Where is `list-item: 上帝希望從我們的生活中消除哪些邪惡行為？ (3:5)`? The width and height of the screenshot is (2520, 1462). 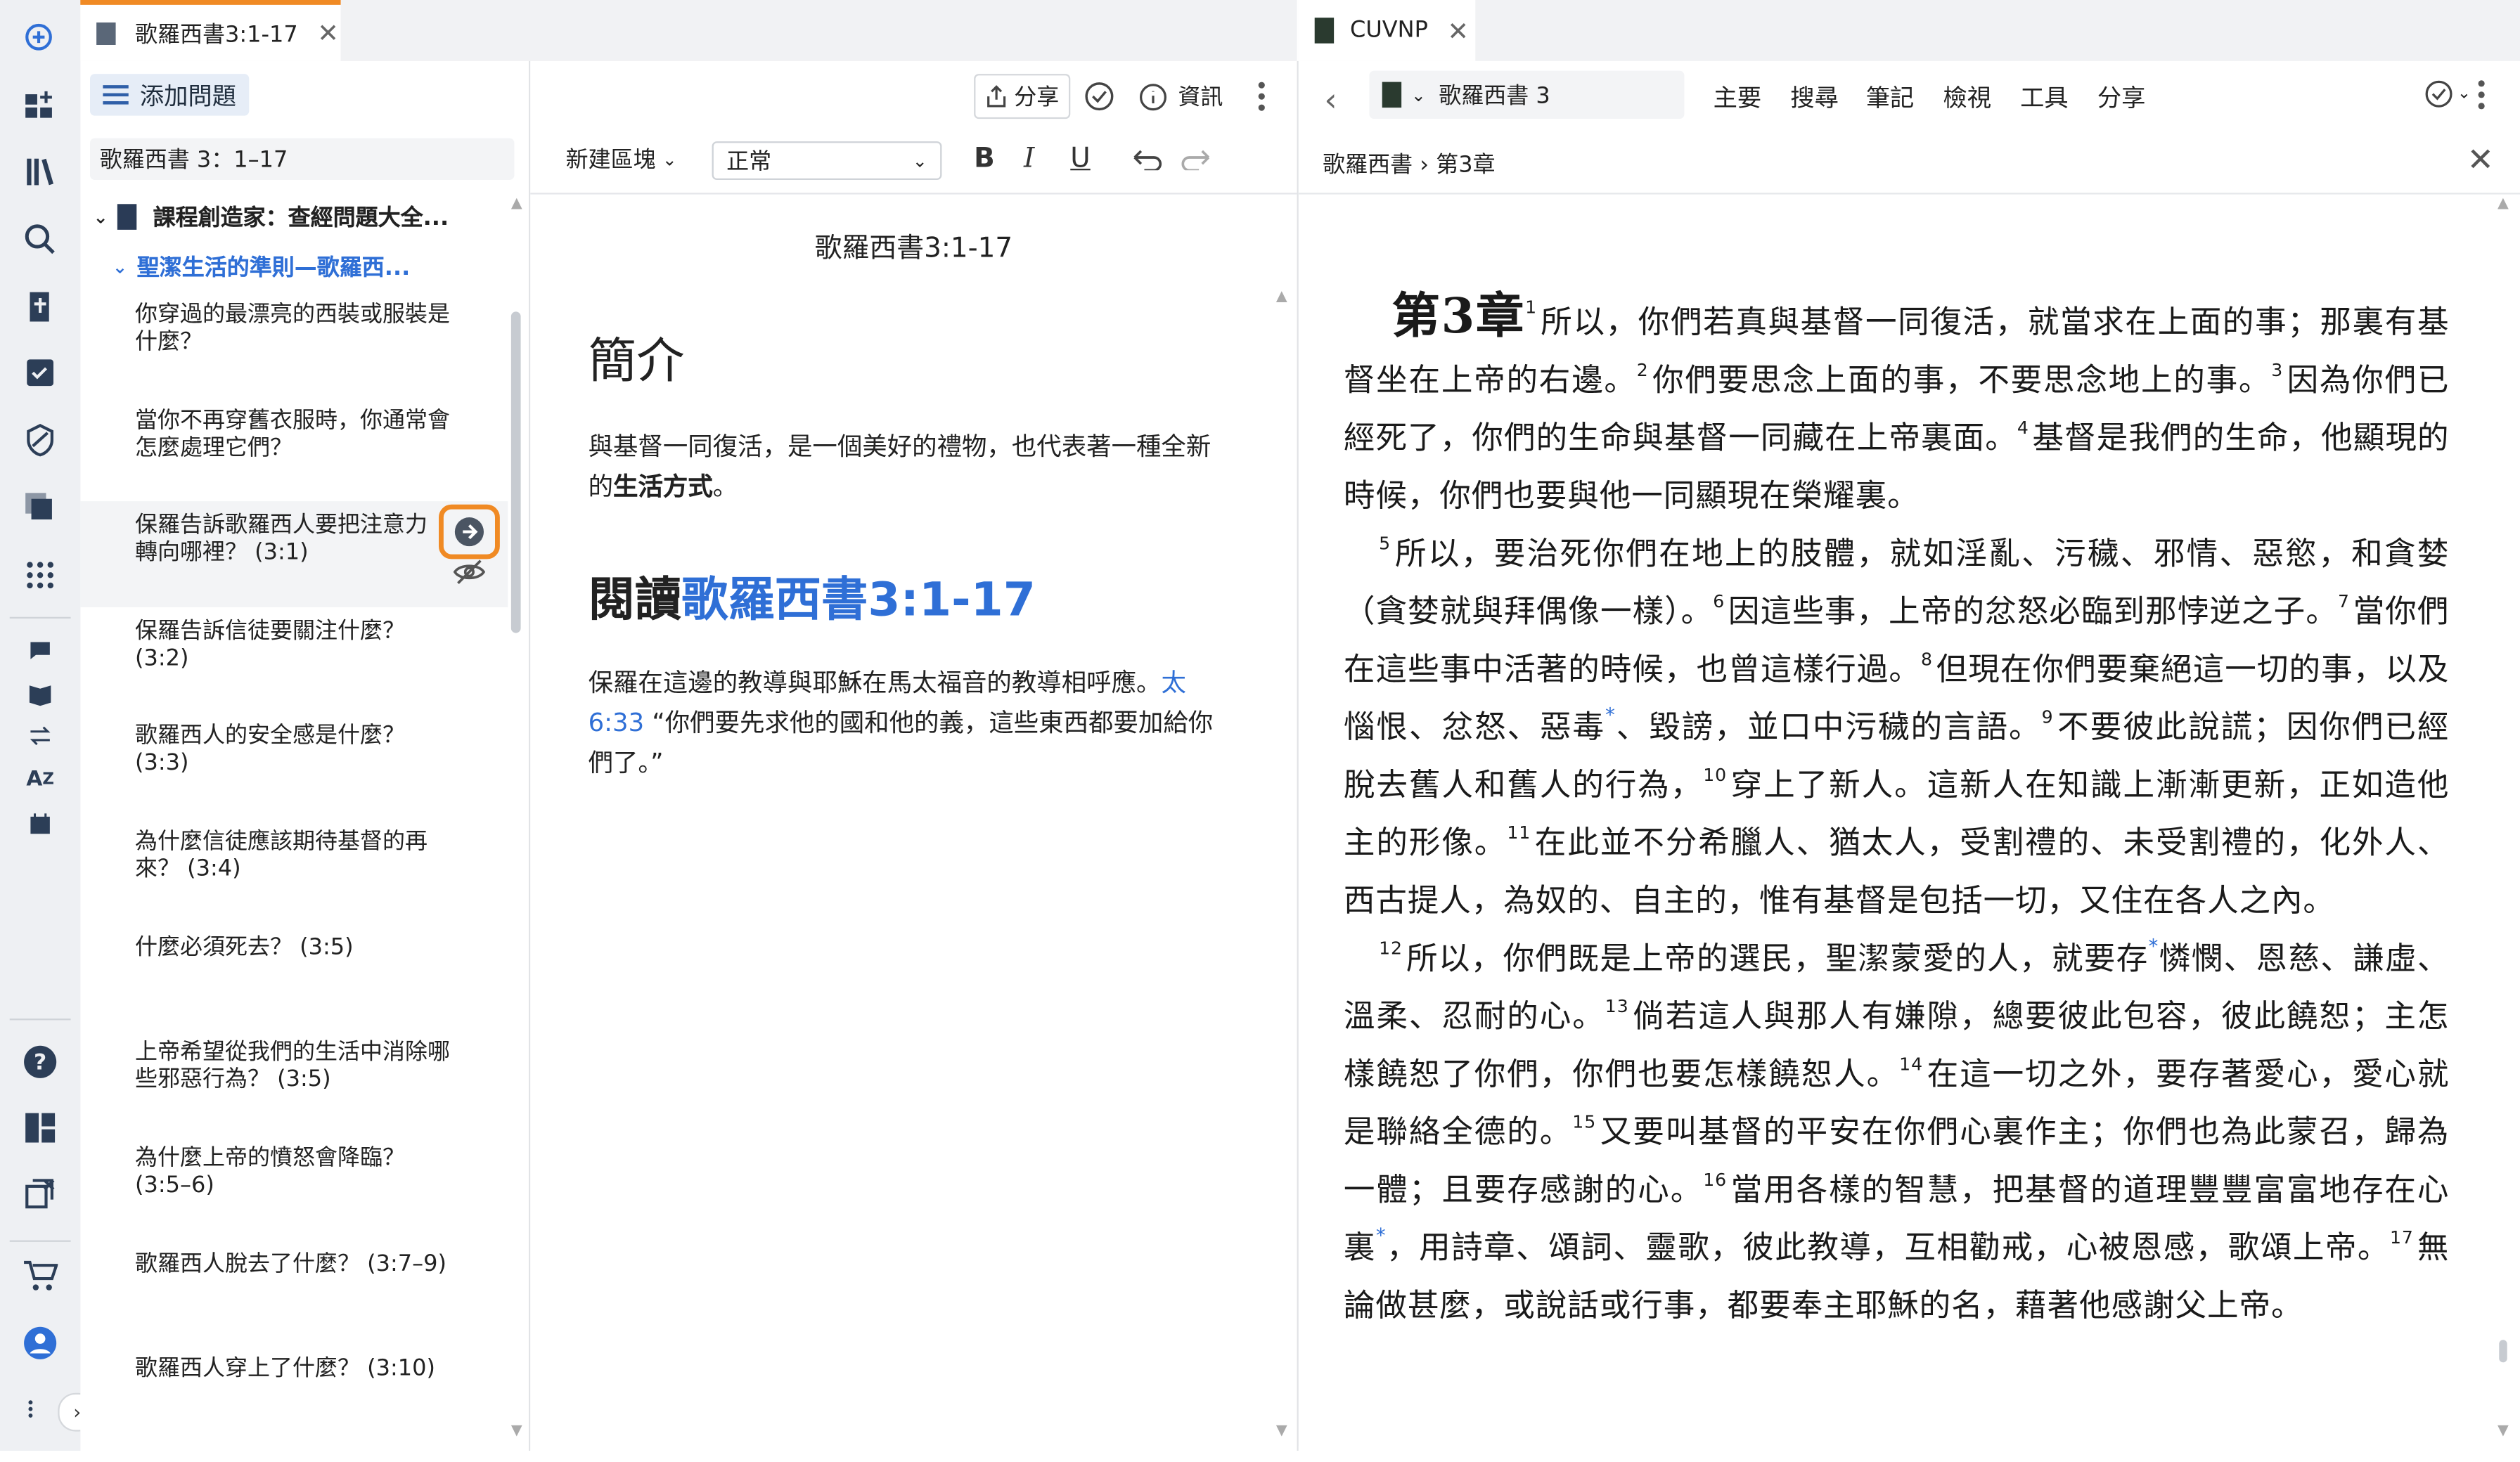 list-item: 上帝希望從我們的生活中消除哪些邪惡行為？ (3:5) is located at coordinates (296, 1067).